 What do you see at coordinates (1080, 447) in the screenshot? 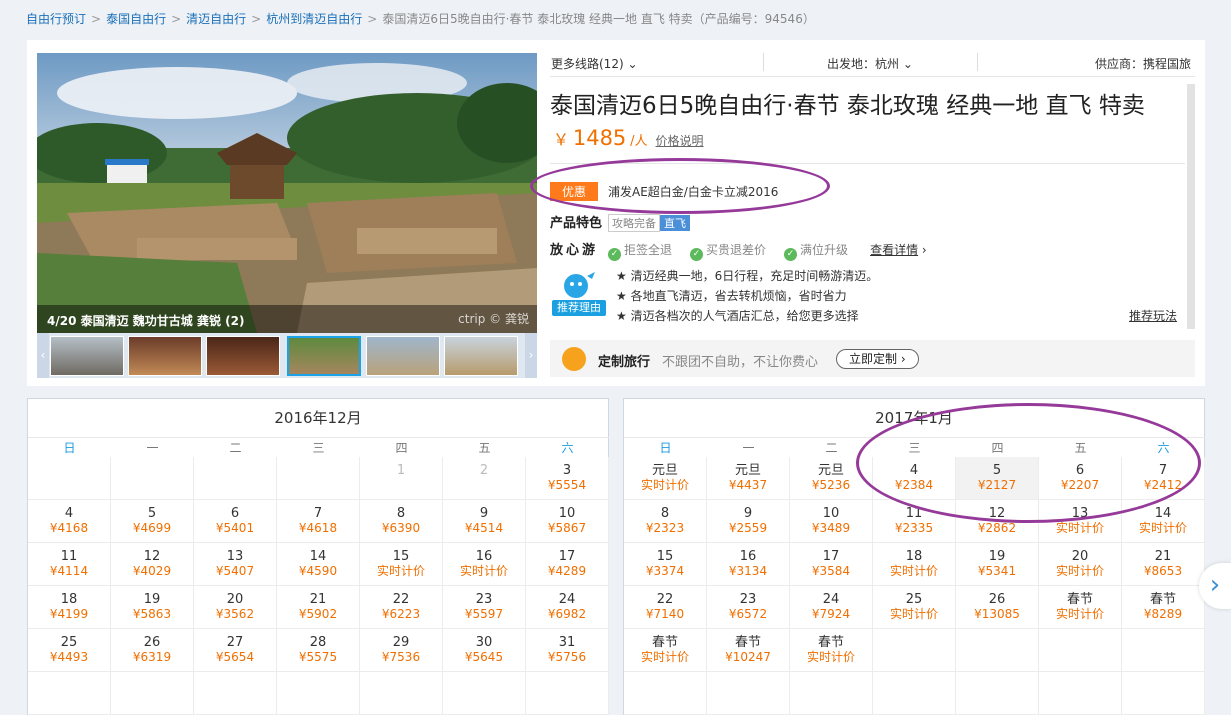
I see `weekday-header: 五` at bounding box center [1080, 447].